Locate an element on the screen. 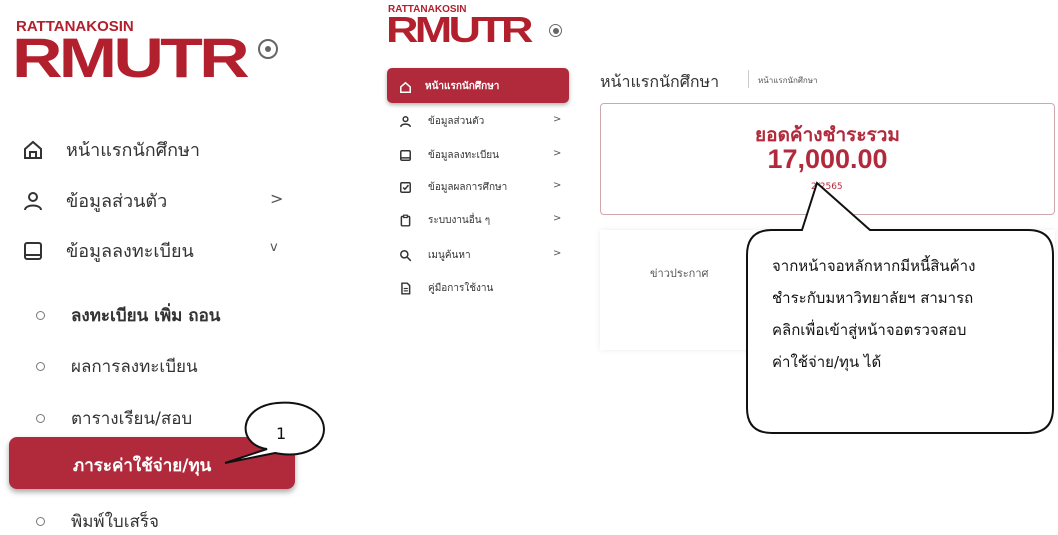 This screenshot has height=535, width=1058. submenu-label: ภาระค่าใช้จ่าย/ทุน is located at coordinates (142, 466).